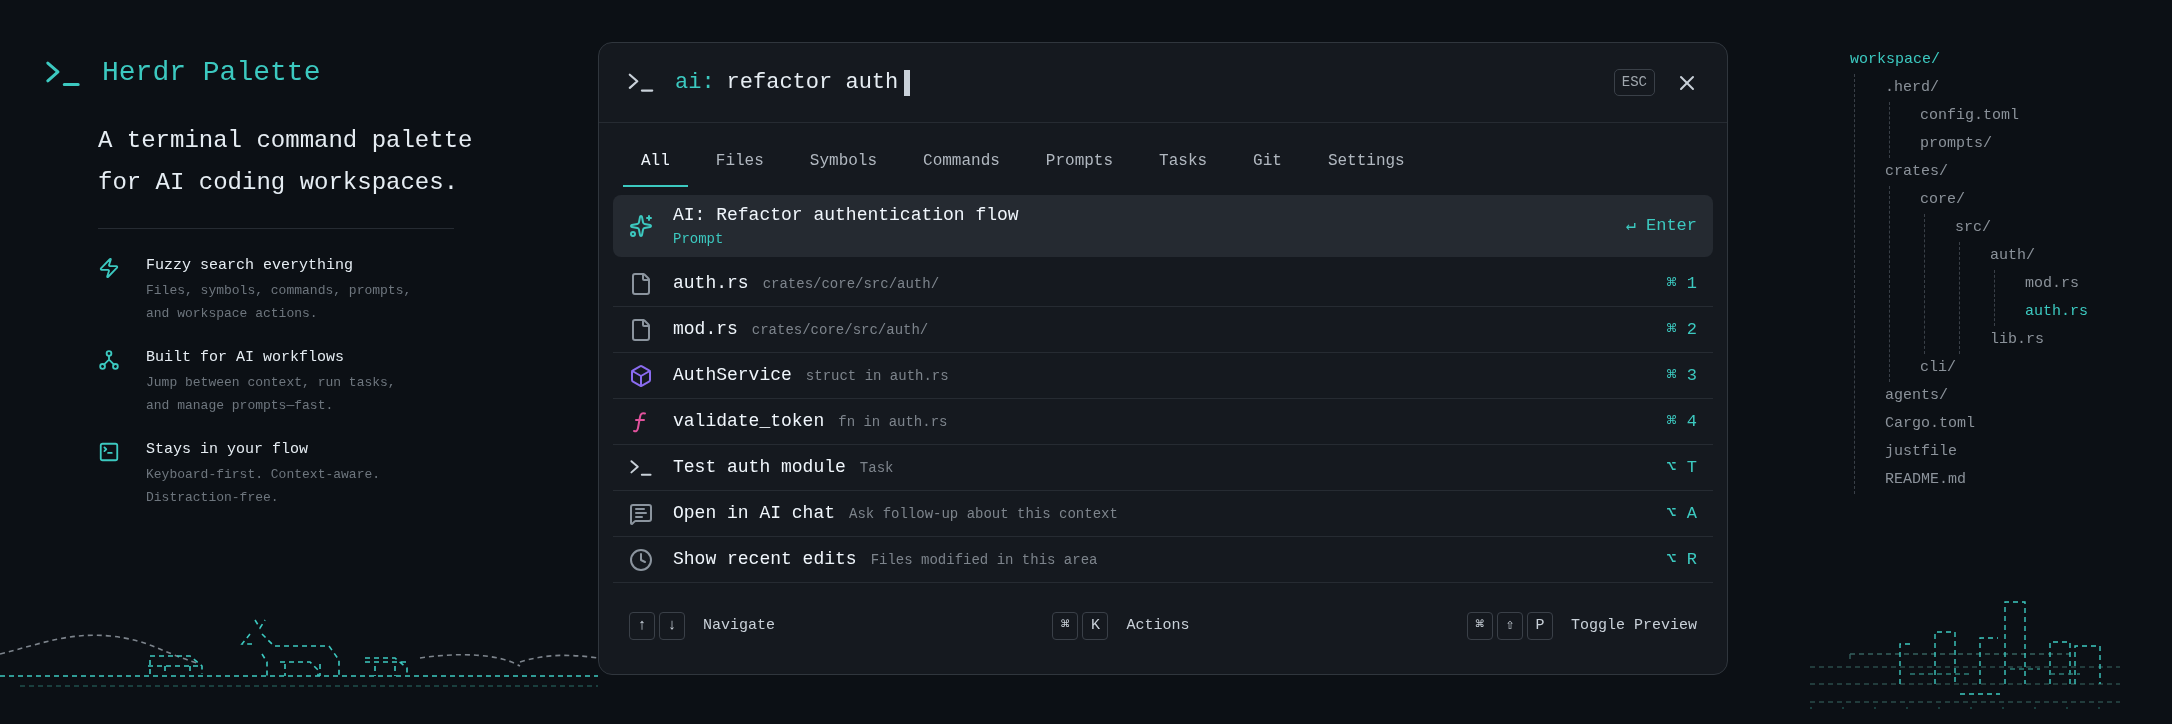  I want to click on filter-tab: Commands, so click(961, 162).